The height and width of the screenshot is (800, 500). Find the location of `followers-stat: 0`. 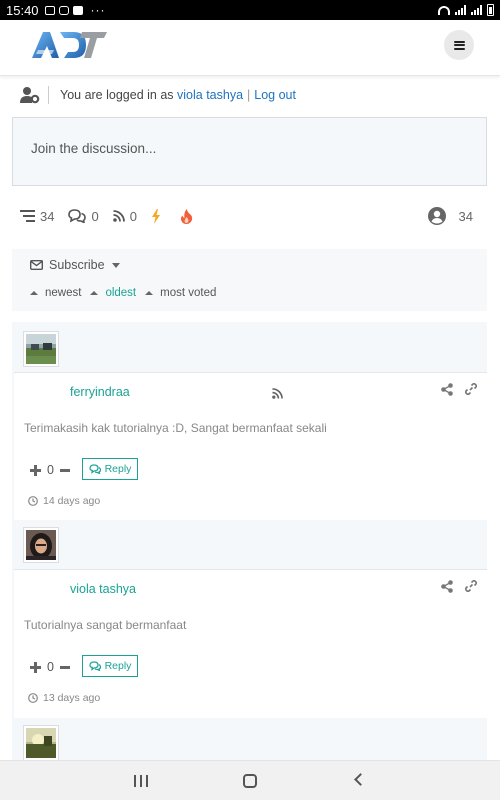

followers-stat: 0 is located at coordinates (124, 216).